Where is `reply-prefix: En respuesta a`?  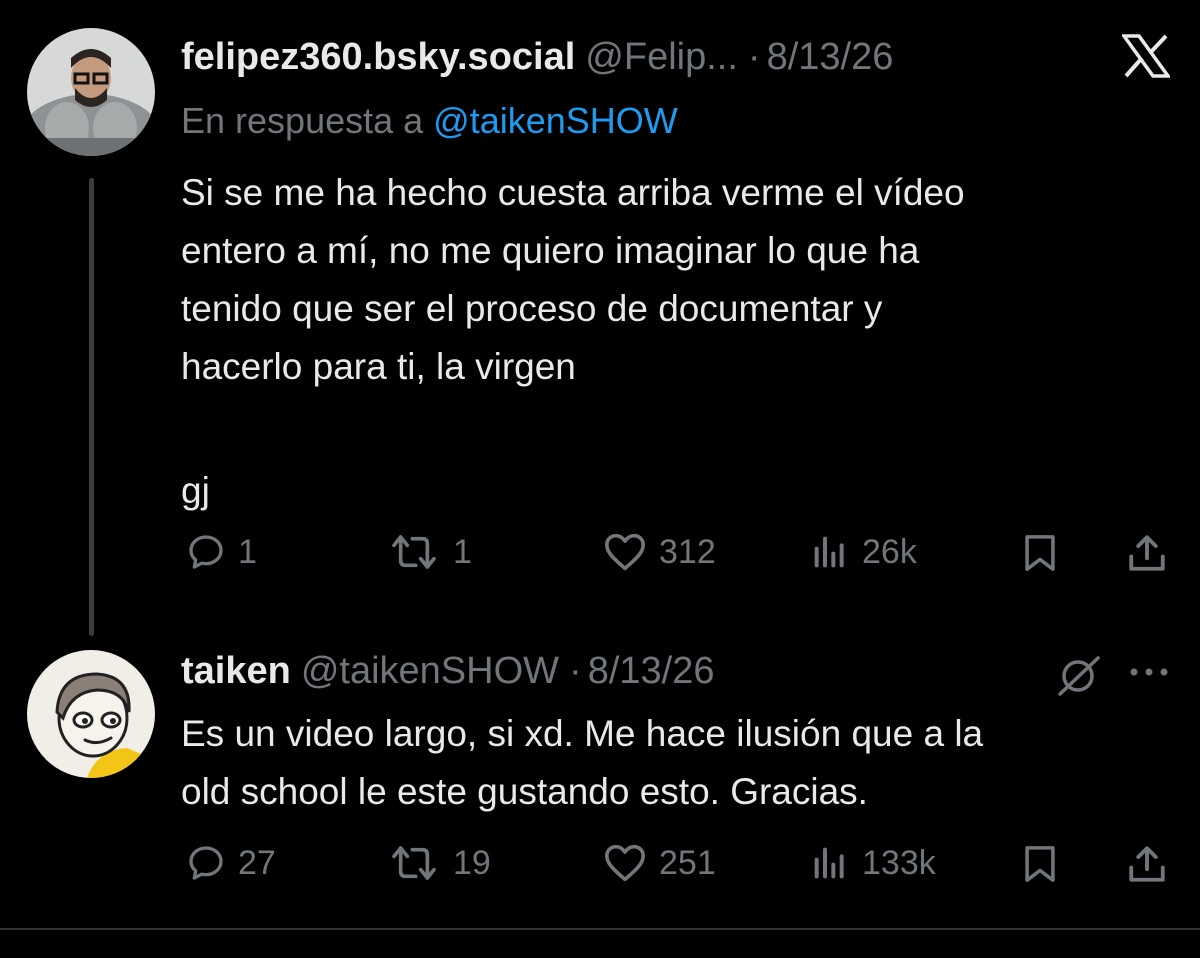 reply-prefix: En respuesta a is located at coordinates (302, 120).